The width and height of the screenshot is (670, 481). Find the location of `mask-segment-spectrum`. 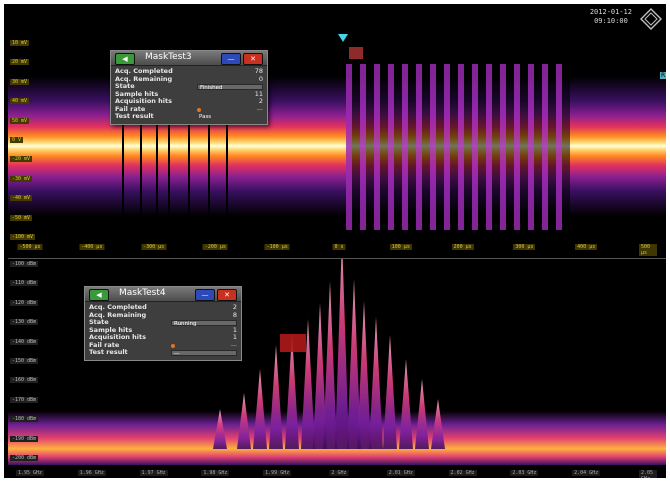

mask-segment-spectrum is located at coordinates (293, 343).